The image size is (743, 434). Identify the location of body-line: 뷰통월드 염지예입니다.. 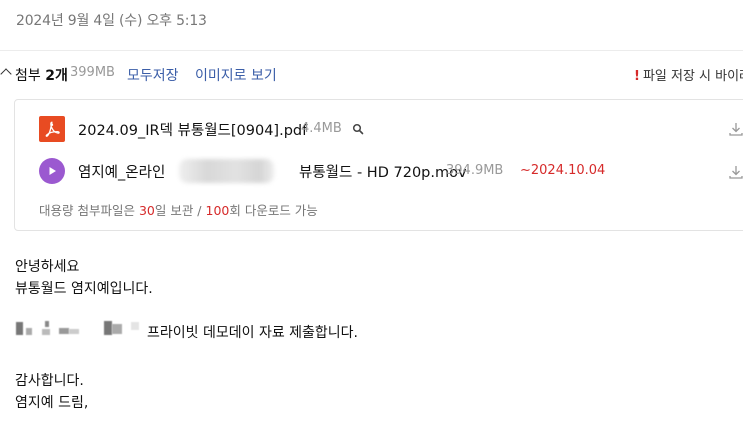
(84, 289).